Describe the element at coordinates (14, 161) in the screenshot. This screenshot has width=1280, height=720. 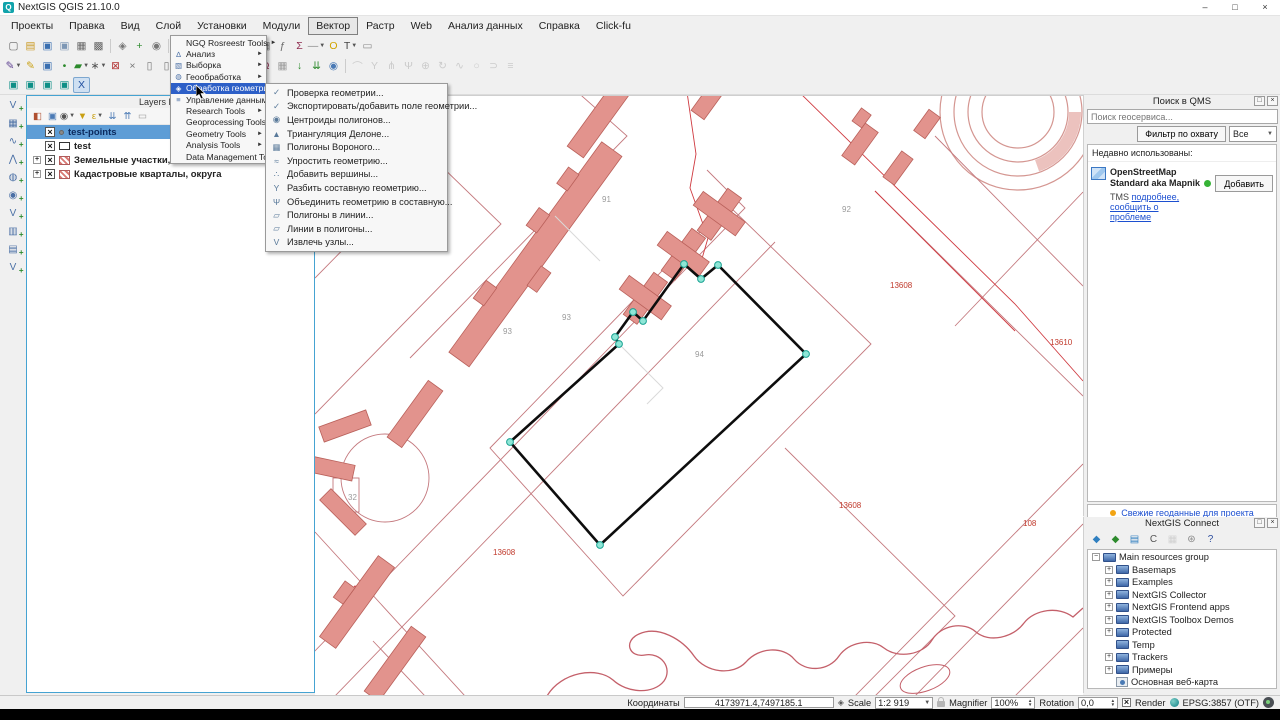
I see `add-delimited-text-layer-icon: ⋀` at that location.